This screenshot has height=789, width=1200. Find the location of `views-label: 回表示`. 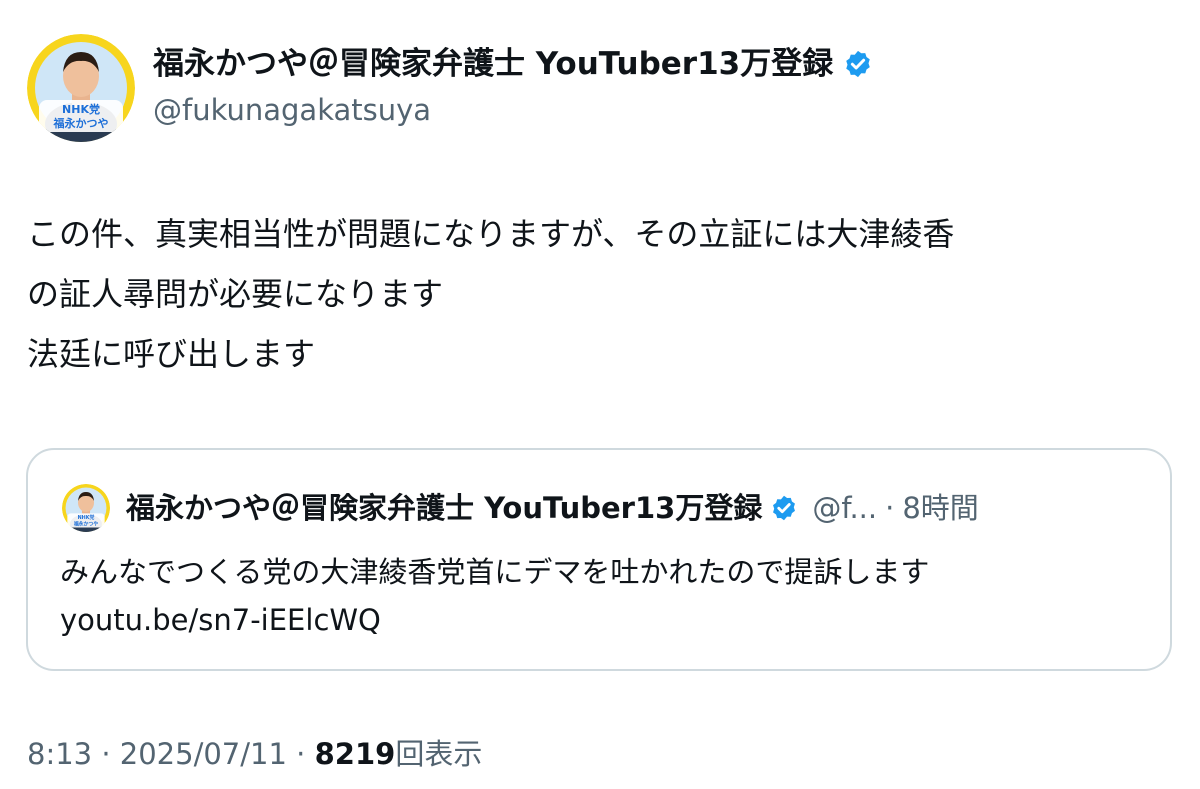

views-label: 回表示 is located at coordinates (439, 754).